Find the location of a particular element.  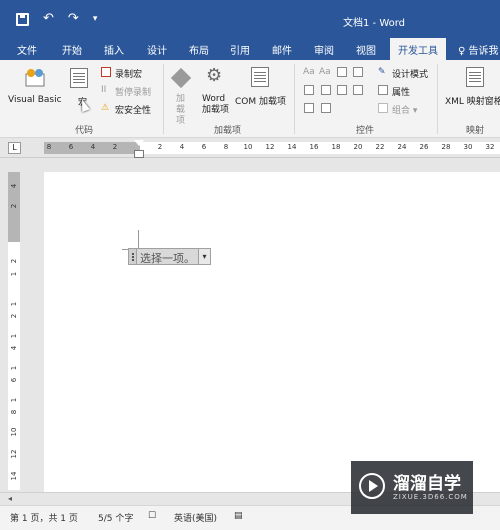

com-addins-button: COM 加载项 is located at coordinates (260, 100).